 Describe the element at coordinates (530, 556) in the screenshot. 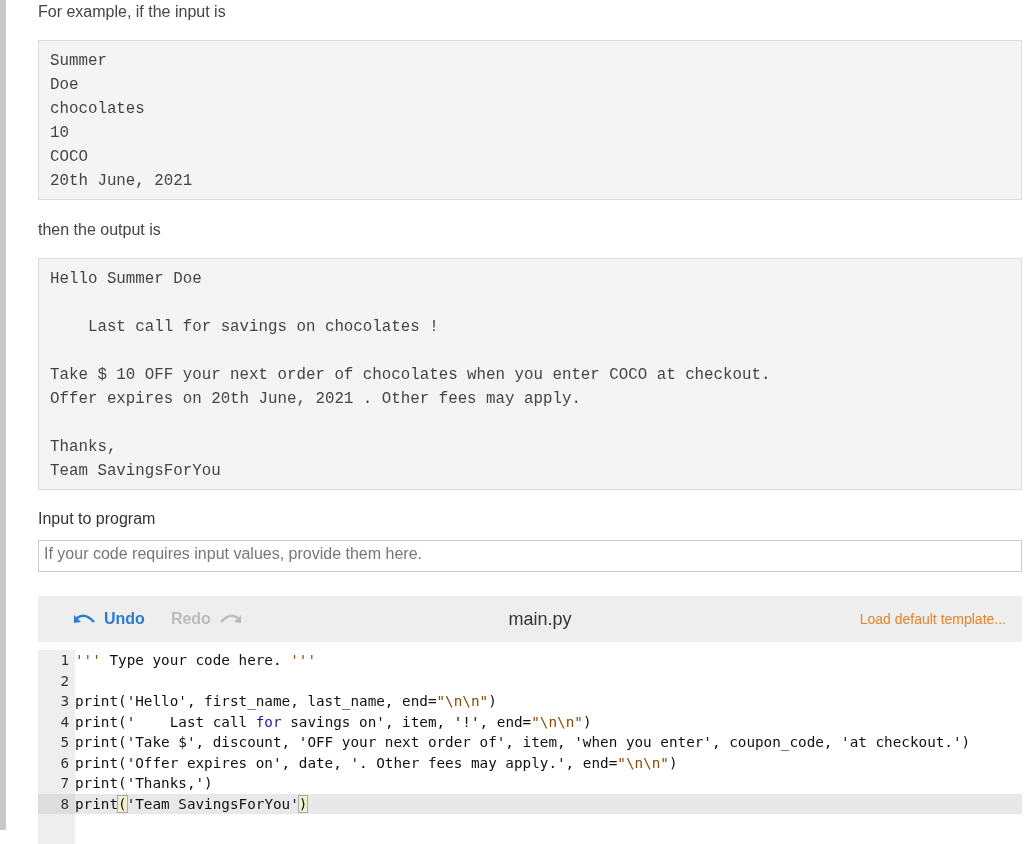

I see `input-field: If your code requires input values, provide them here.` at that location.